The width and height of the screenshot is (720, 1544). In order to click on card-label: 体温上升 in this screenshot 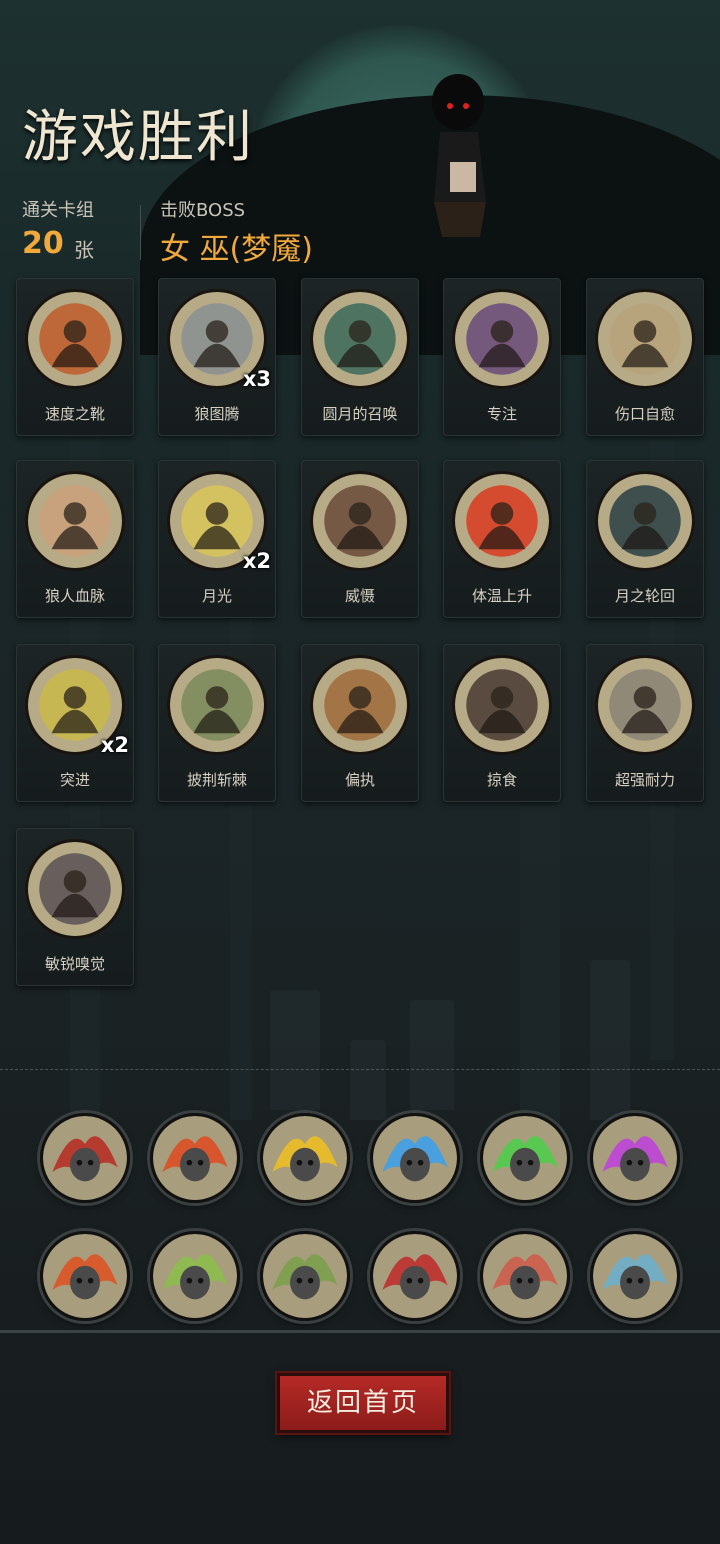, I will do `click(501, 596)`.